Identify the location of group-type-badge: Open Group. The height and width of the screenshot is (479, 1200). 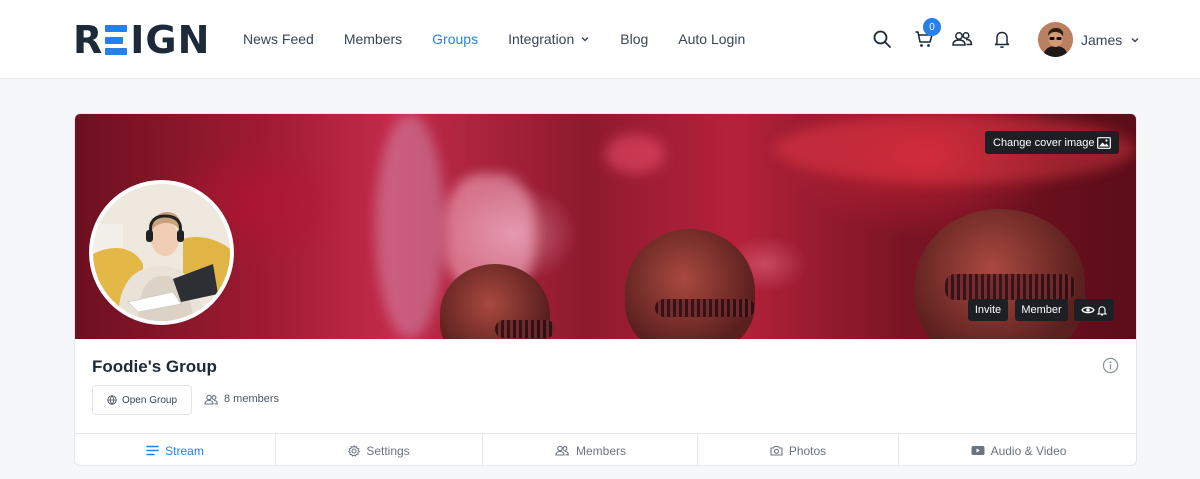
(142, 400).